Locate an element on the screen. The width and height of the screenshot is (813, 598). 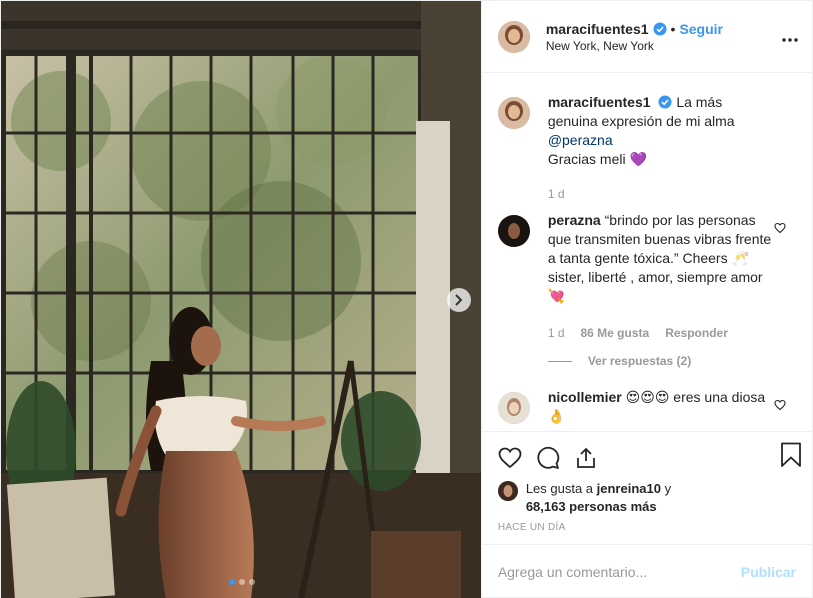
heart-arrow-emoji: 💘 is located at coordinates (556, 296).